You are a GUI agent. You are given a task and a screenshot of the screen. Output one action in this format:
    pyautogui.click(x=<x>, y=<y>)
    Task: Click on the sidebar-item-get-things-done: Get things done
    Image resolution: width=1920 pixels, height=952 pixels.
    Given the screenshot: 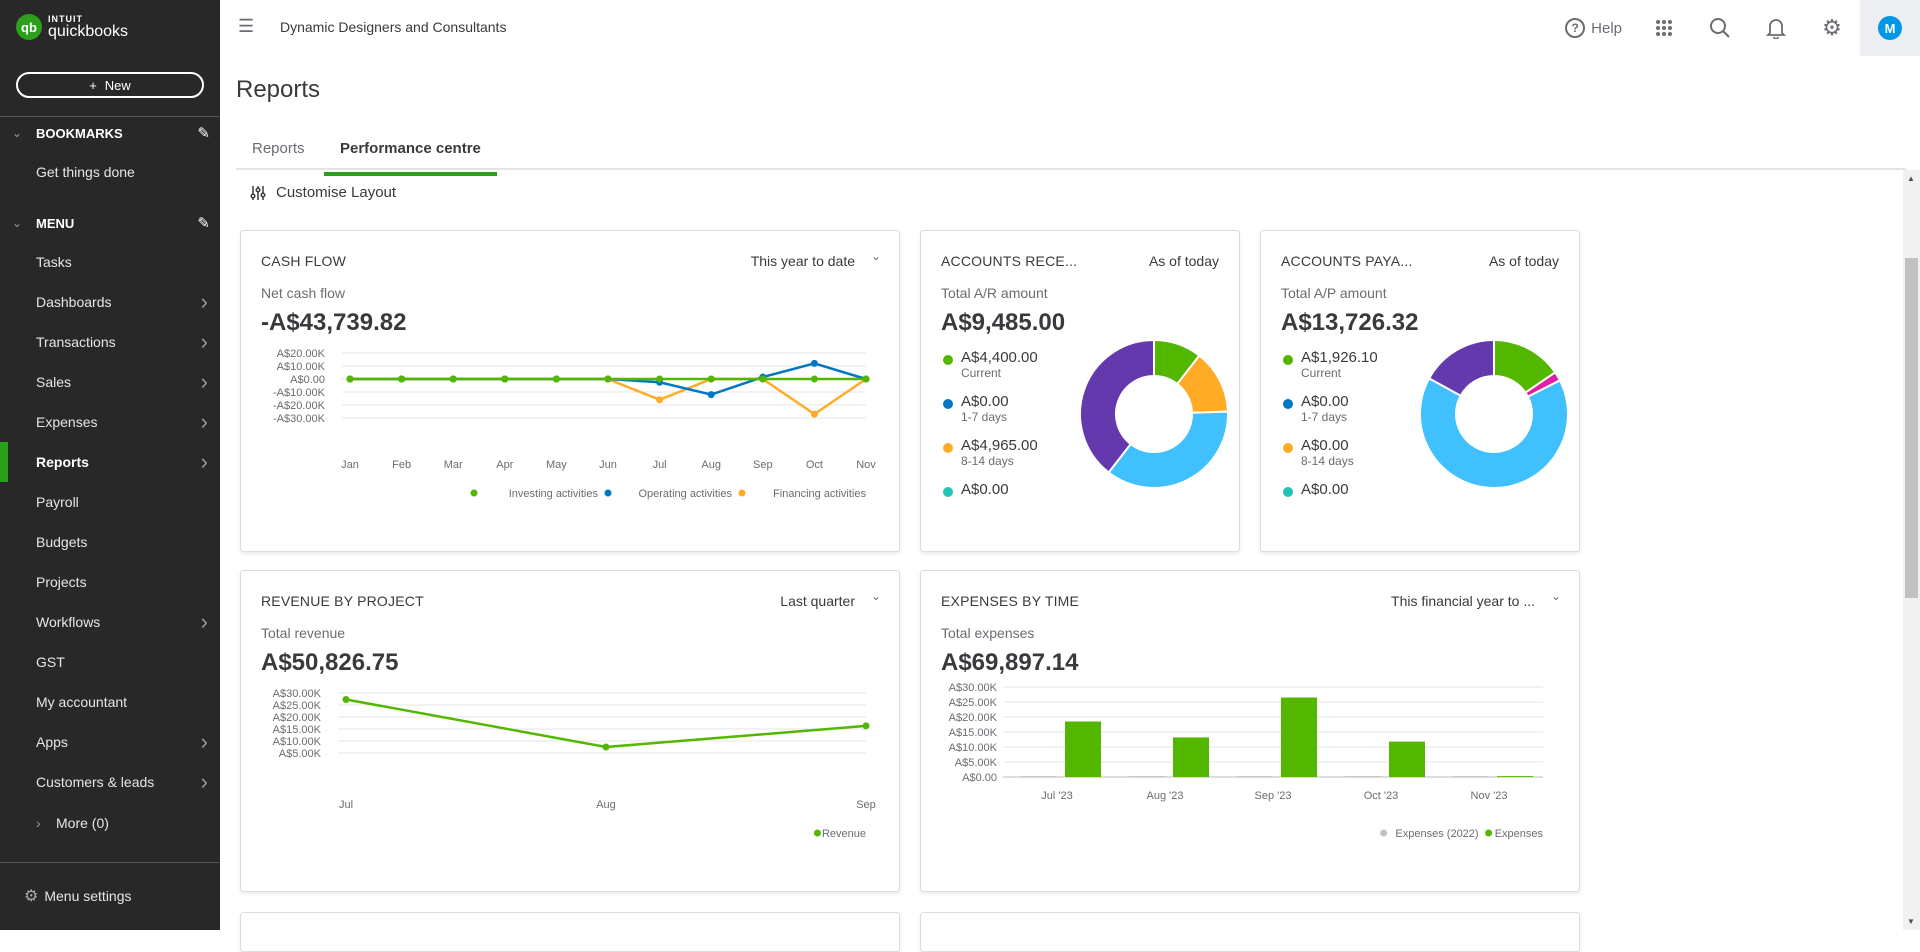 What is the action you would take?
    pyautogui.click(x=110, y=172)
    